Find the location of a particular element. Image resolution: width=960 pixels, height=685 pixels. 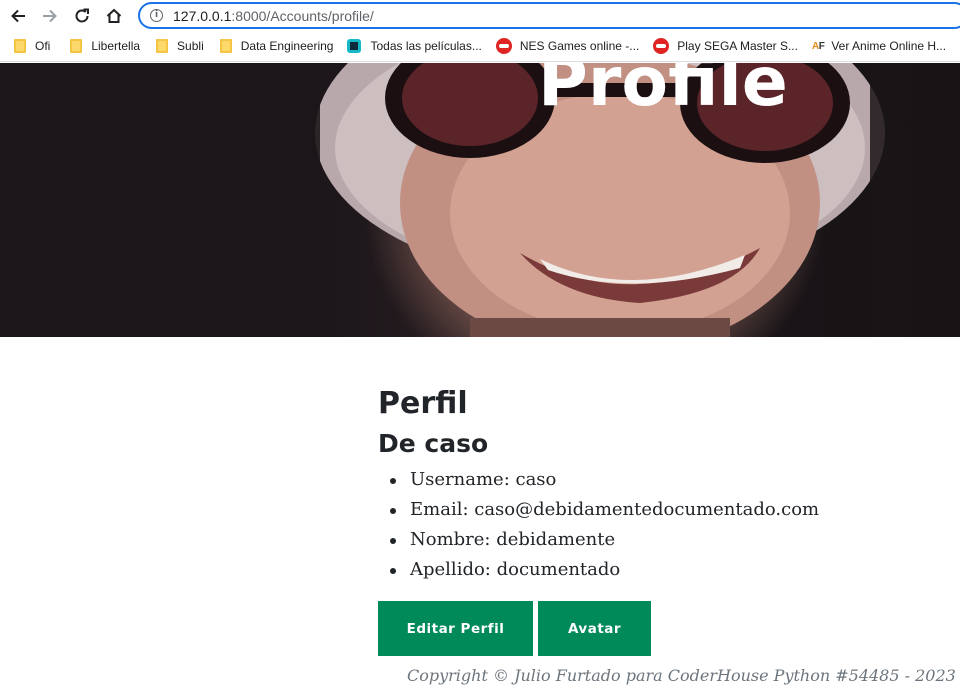

url-path: :8000/Accounts/profile/ is located at coordinates (302, 15).